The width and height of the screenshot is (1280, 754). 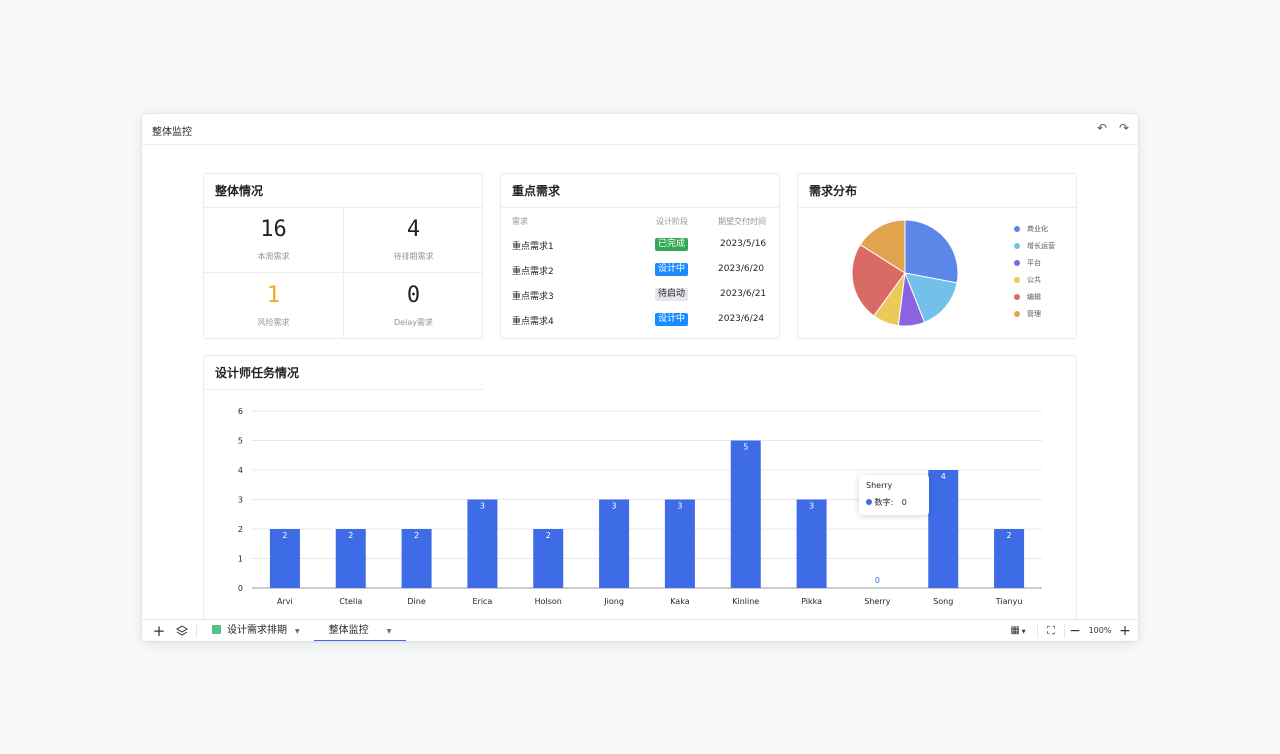 I want to click on distribution-title: 需求分布, so click(x=833, y=191).